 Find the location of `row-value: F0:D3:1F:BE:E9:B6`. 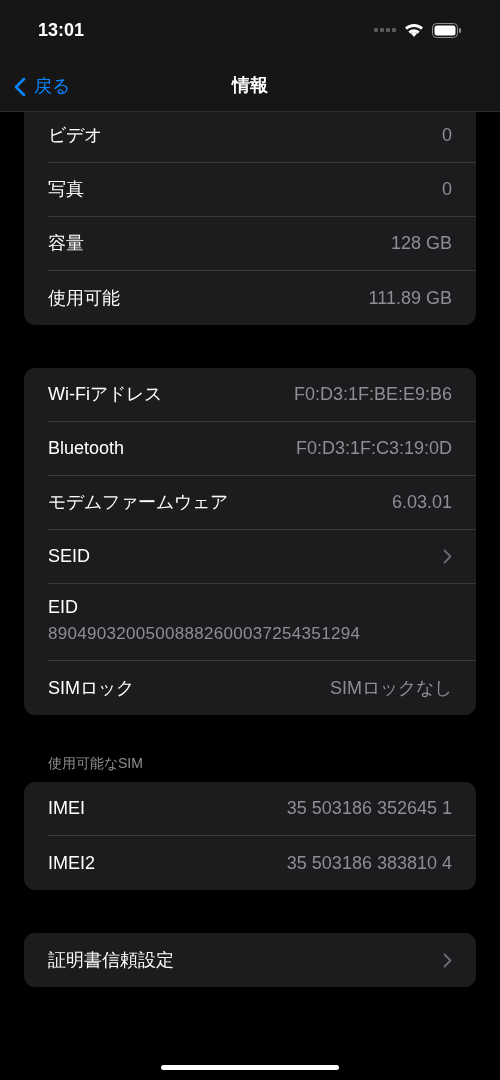

row-value: F0:D3:1F:BE:E9:B6 is located at coordinates (372, 394).